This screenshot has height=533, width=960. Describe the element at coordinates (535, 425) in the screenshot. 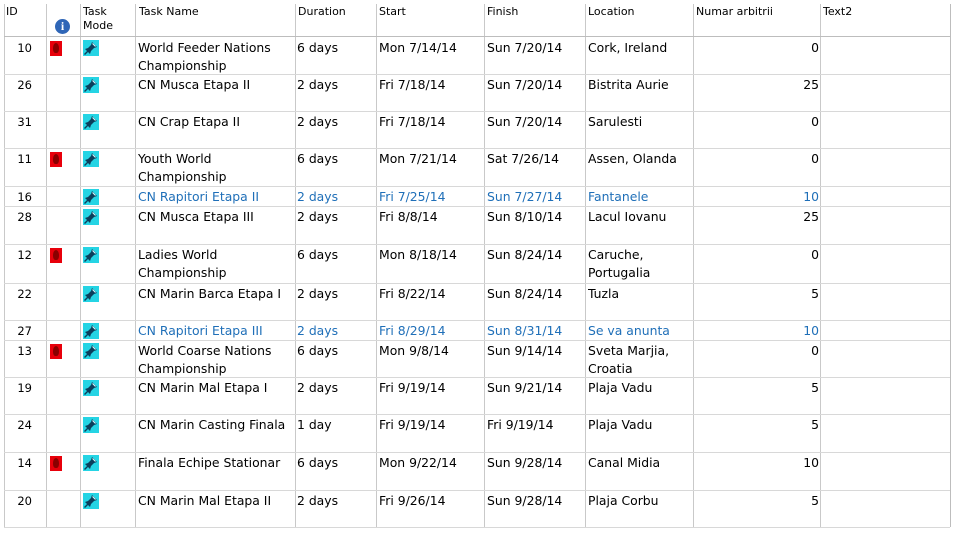

I see `finish-cell: Fri 9/19/14` at that location.